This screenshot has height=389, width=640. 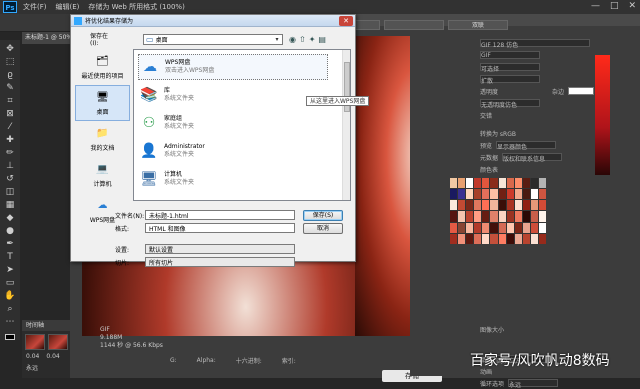 What do you see at coordinates (581, 91) in the screenshot?
I see `matte-color-field` at bounding box center [581, 91].